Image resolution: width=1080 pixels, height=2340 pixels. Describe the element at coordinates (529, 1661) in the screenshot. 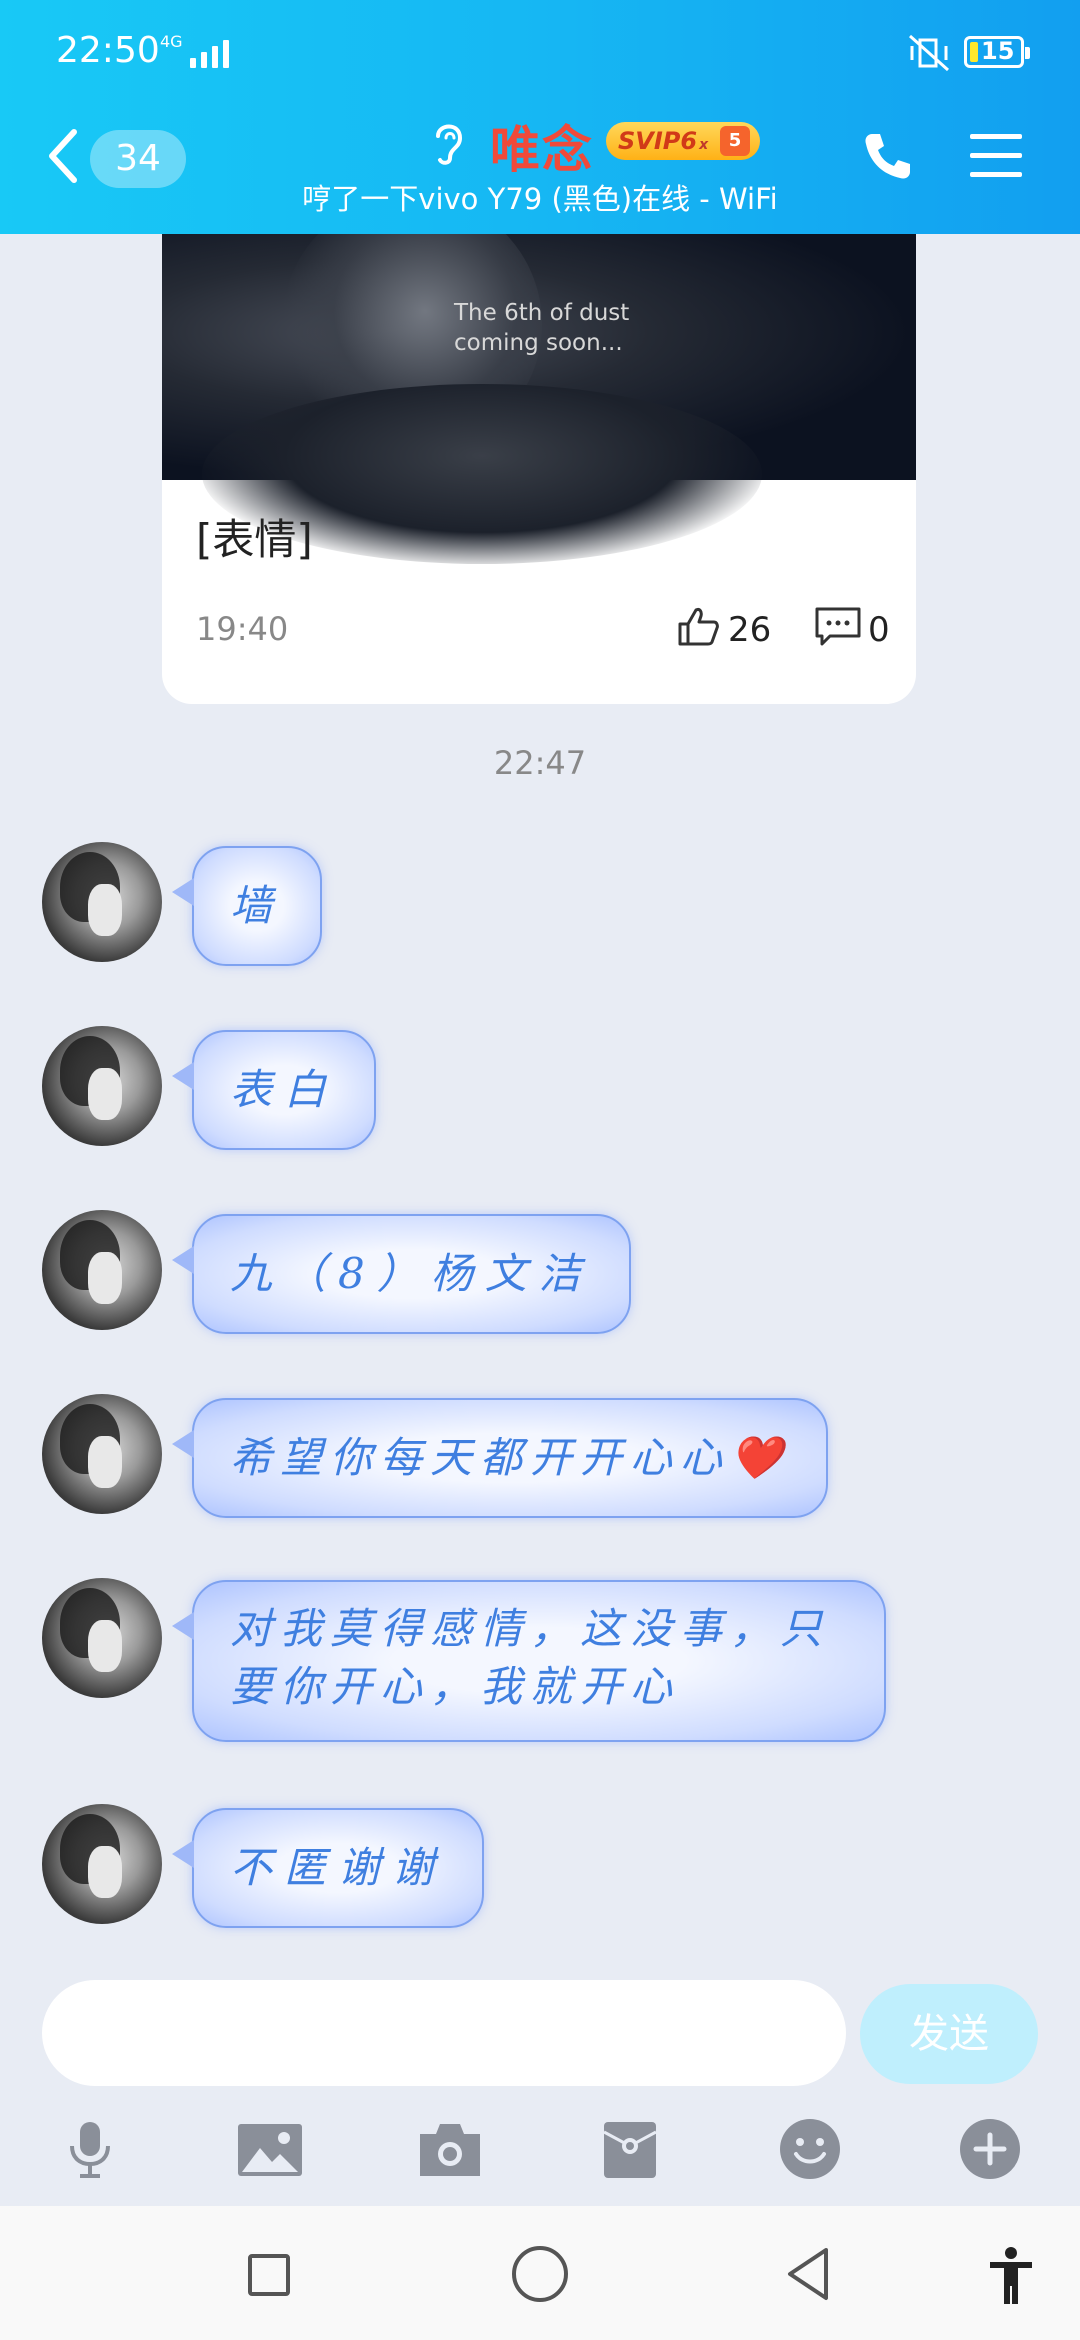

I see `message-bubble: 对我莫得感情，这没事，只 要你开心，我就开心` at that location.